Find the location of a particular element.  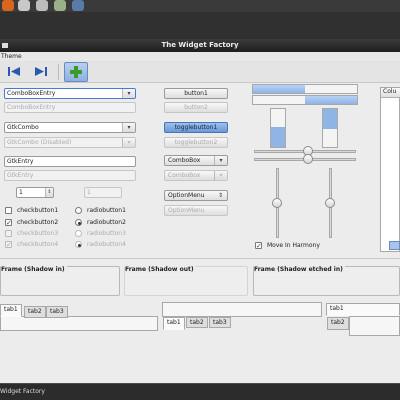

button-2: button2 is located at coordinates (196, 107).